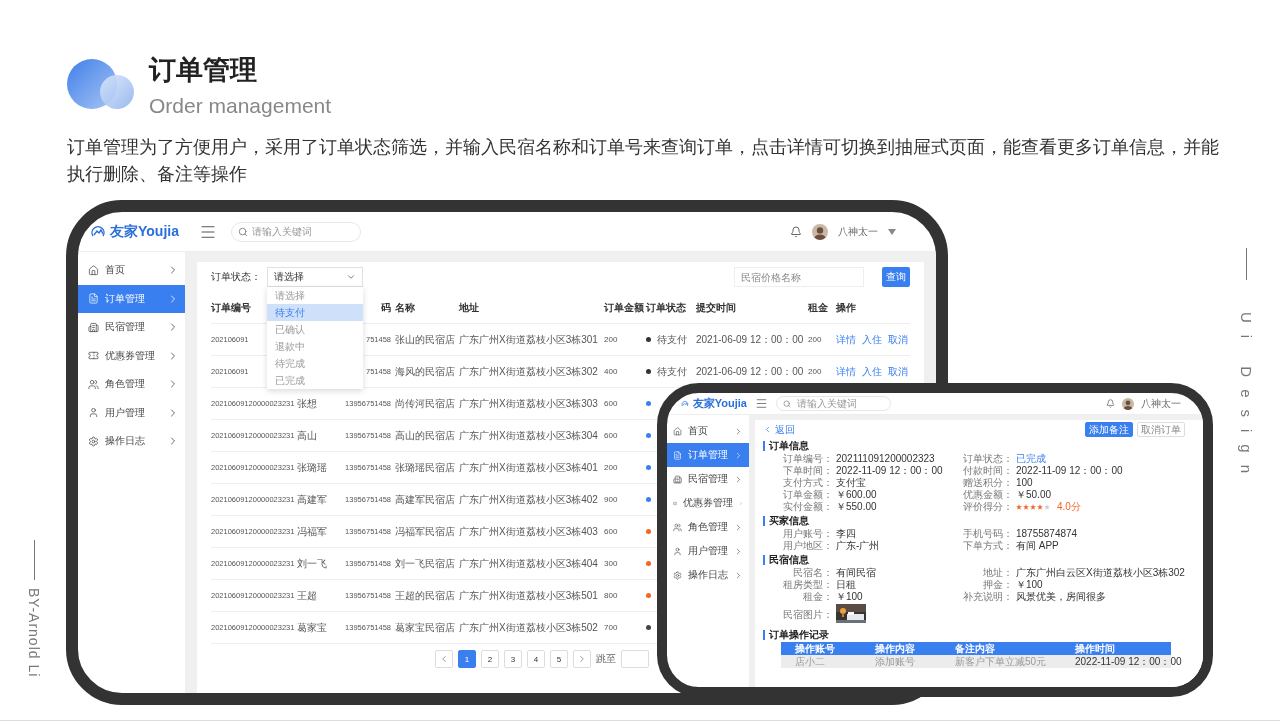 This screenshot has height=725, width=1280. Describe the element at coordinates (818, 597) in the screenshot. I see `field-label: 租金：` at that location.